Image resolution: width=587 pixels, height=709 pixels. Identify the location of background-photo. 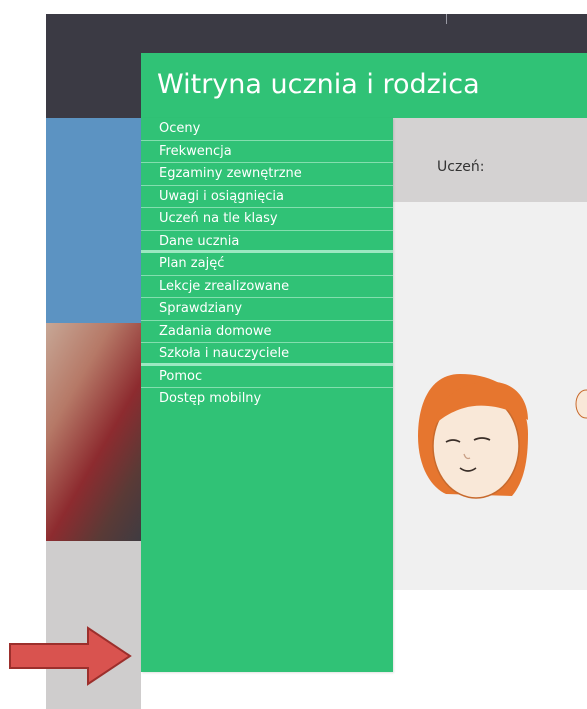
(93, 432).